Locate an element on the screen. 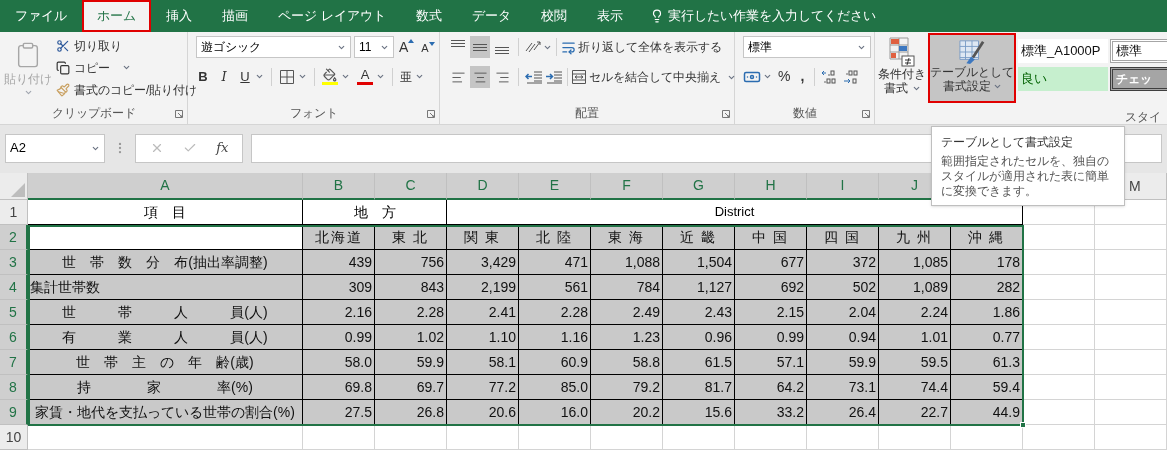 The width and height of the screenshot is (1167, 451). cell-style-option: 標準 is located at coordinates (1138, 51).